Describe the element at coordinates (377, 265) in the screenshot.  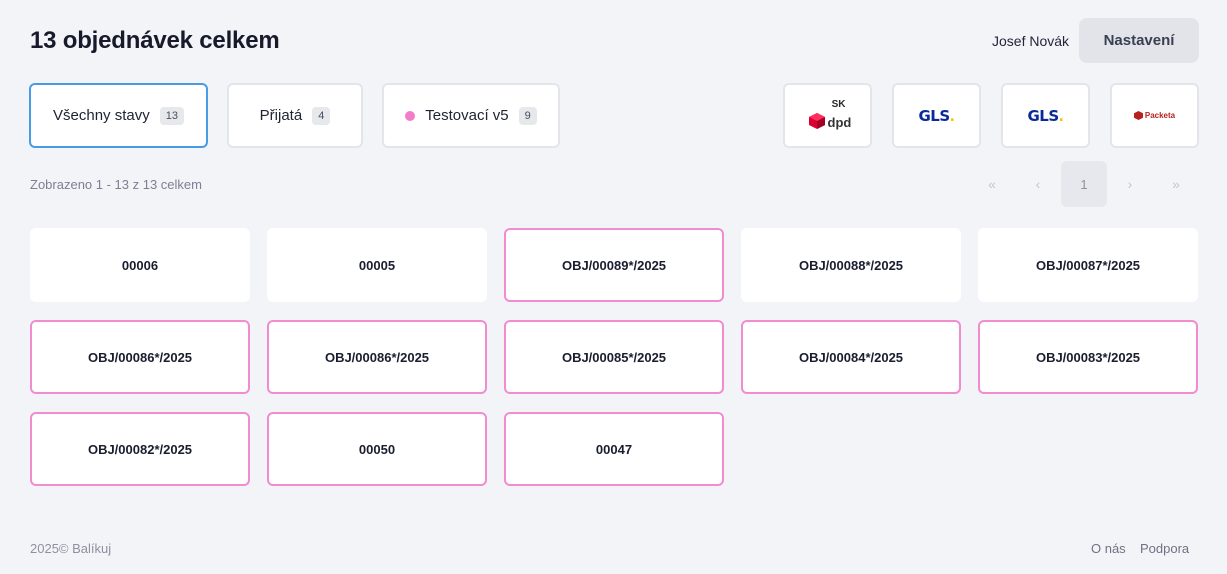
I see `order-card: 00005` at that location.